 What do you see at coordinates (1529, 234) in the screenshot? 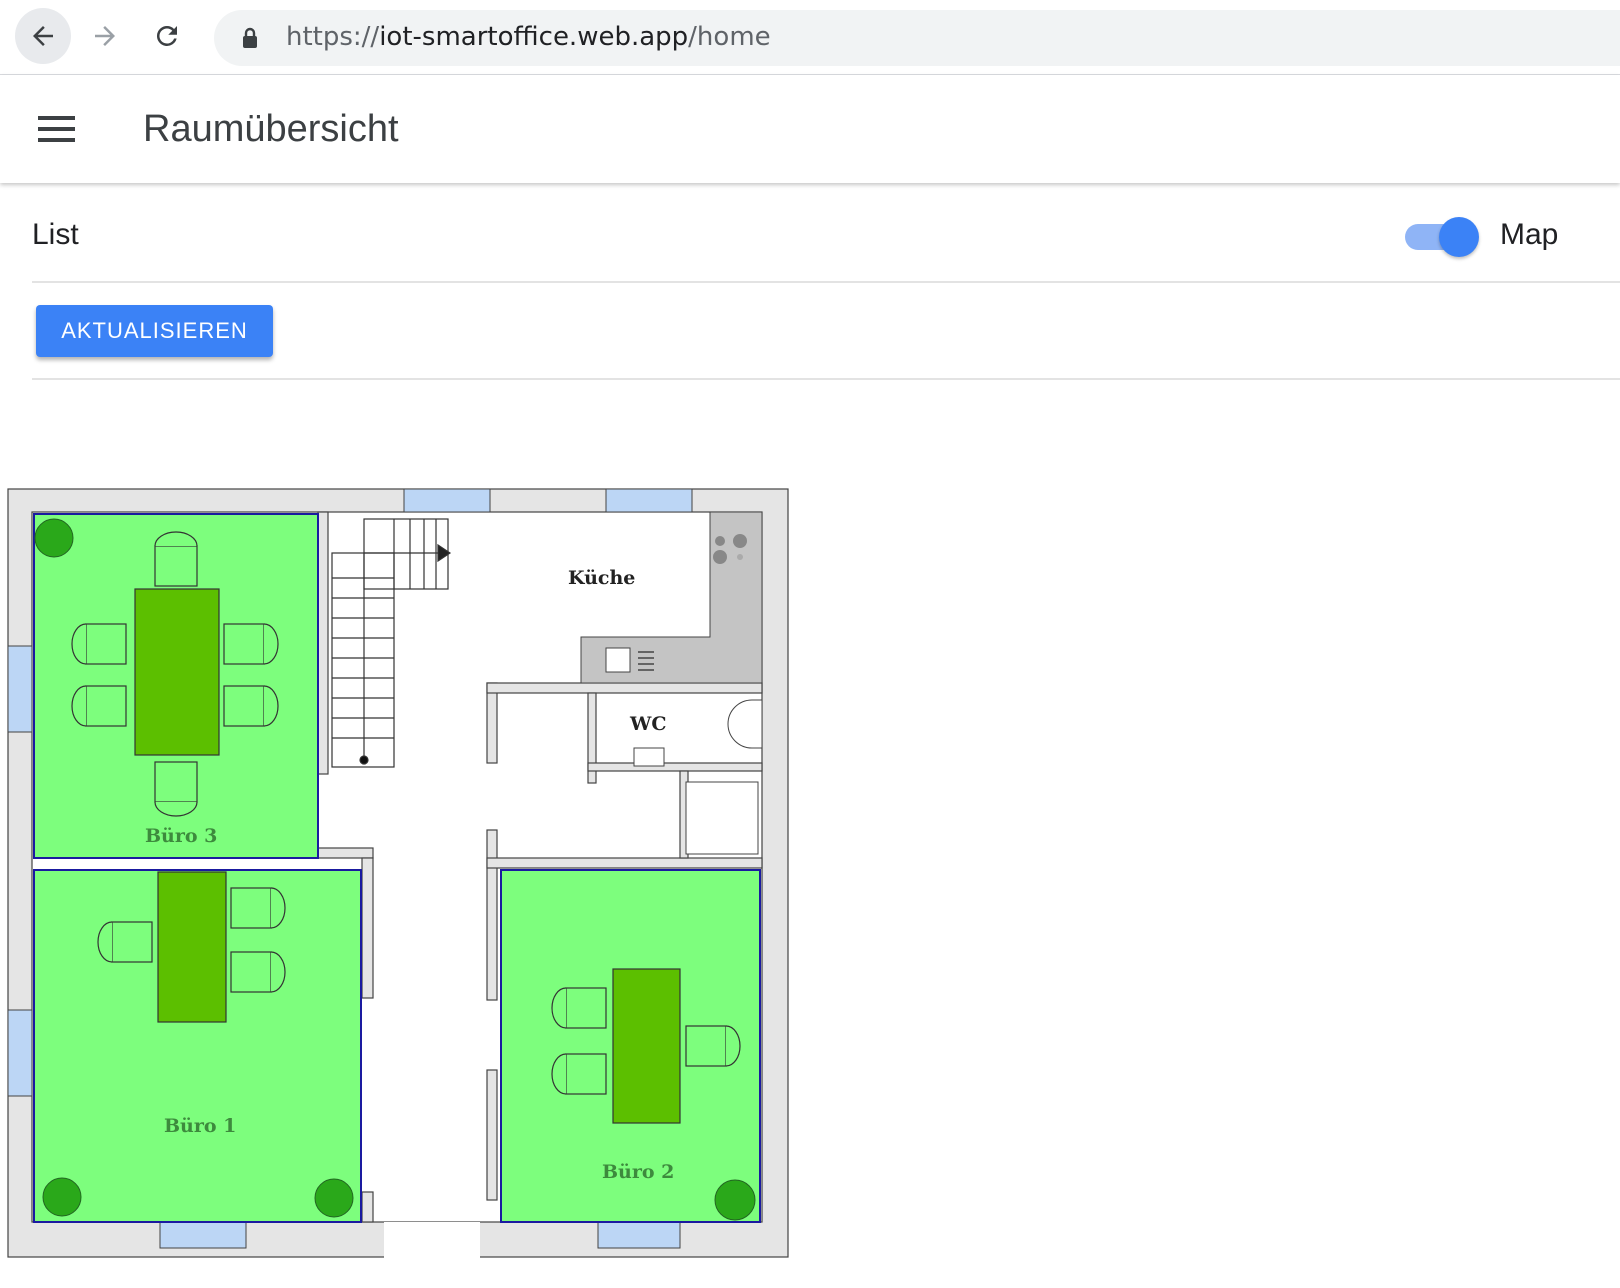
I see `map-view-label: Map` at bounding box center [1529, 234].